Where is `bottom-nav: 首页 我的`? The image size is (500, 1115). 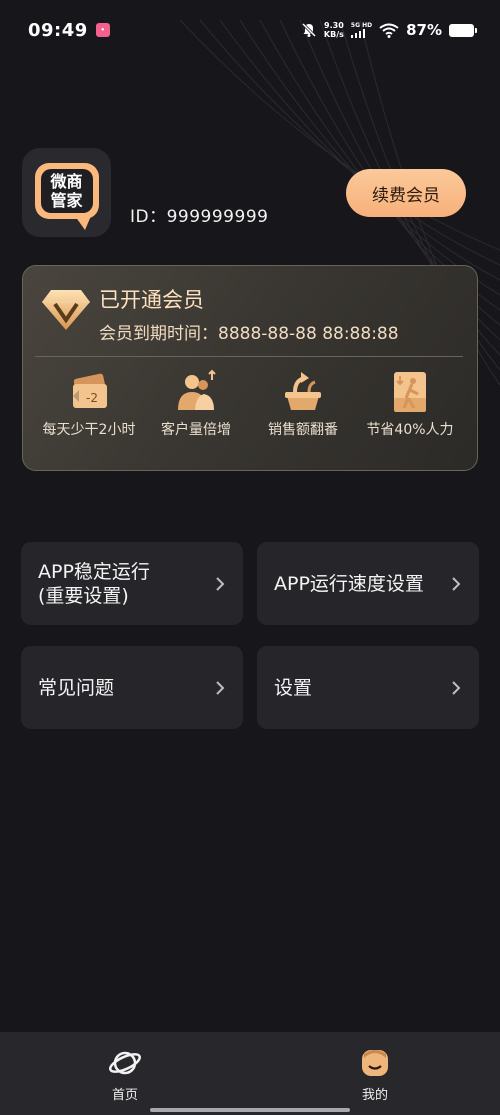
bottom-nav: 首页 我的 is located at coordinates (250, 1073).